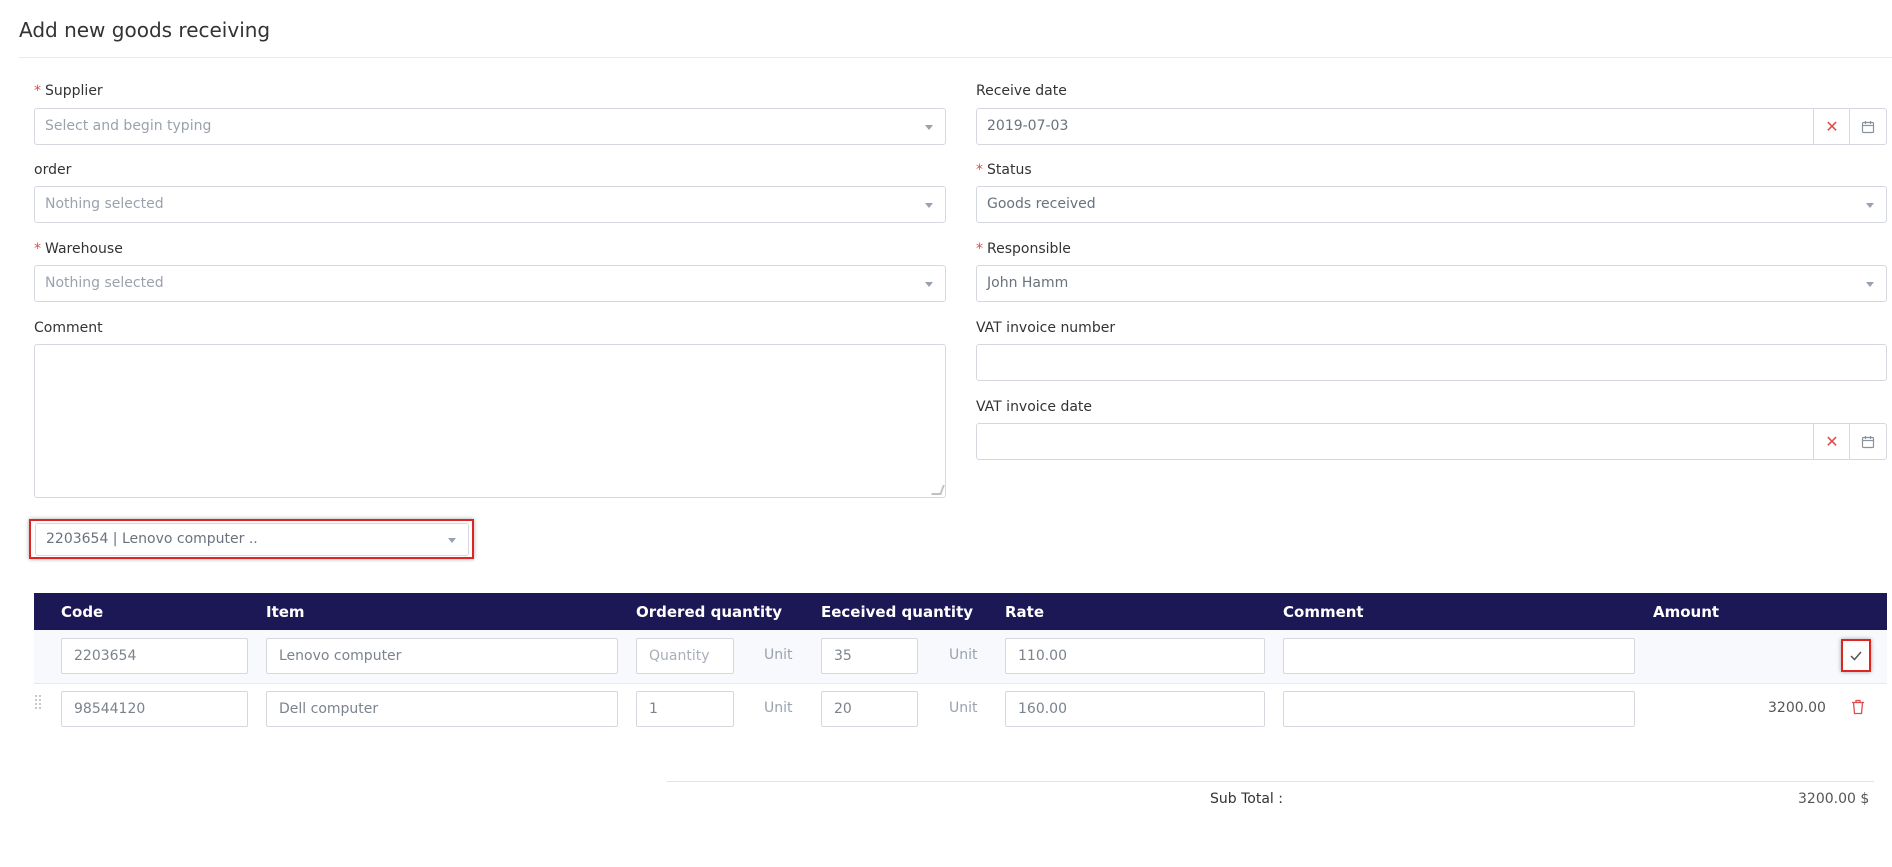 The image size is (1892, 867). I want to click on new-received-value: 35, so click(843, 656).